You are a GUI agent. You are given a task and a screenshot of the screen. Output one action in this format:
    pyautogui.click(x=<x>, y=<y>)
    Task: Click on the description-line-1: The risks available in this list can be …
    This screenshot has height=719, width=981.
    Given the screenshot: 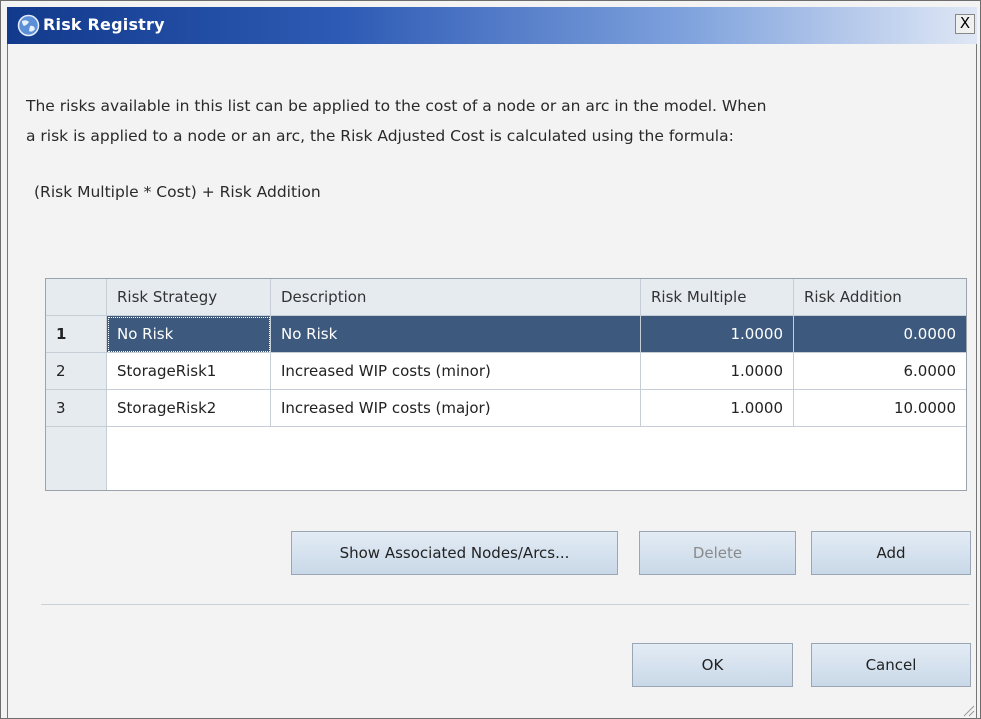 What is the action you would take?
    pyautogui.click(x=396, y=106)
    